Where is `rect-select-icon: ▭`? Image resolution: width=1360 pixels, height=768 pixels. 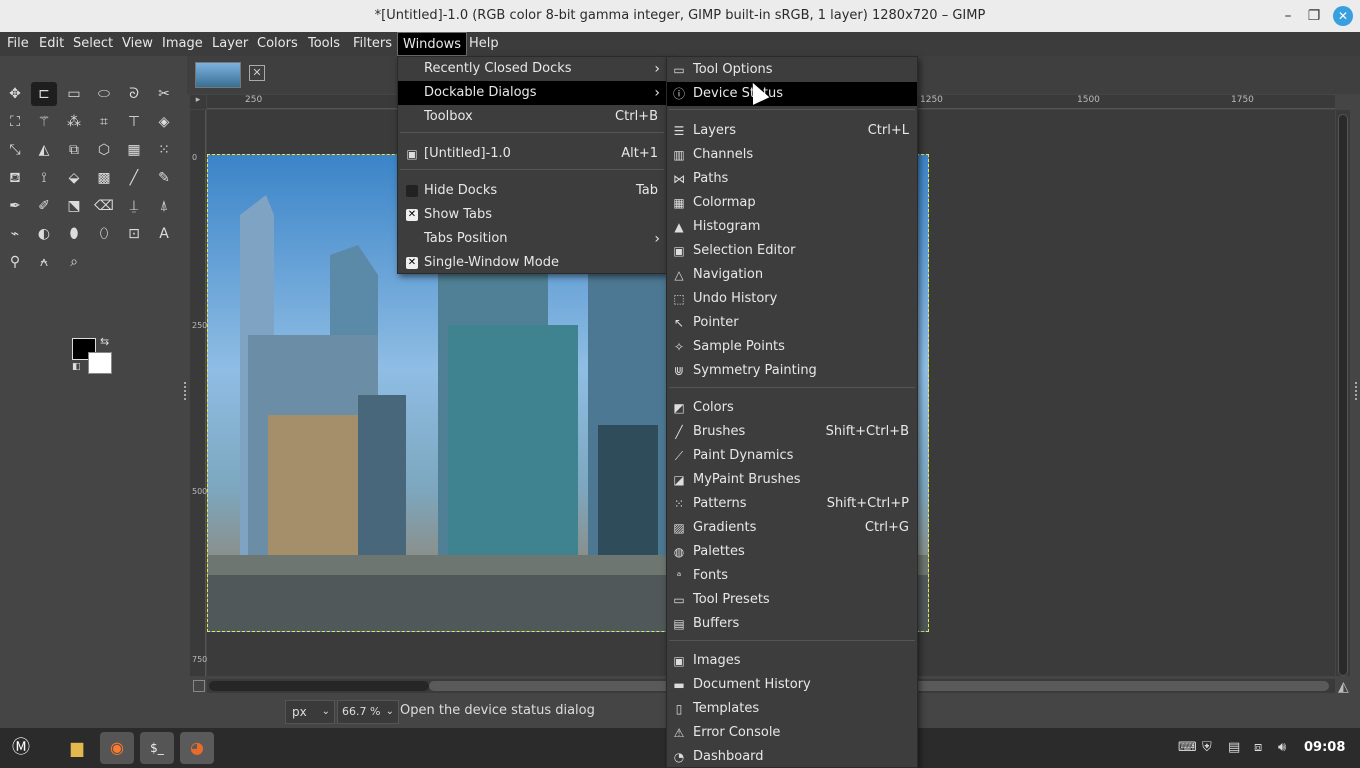
rect-select-icon: ▭ is located at coordinates (74, 94).